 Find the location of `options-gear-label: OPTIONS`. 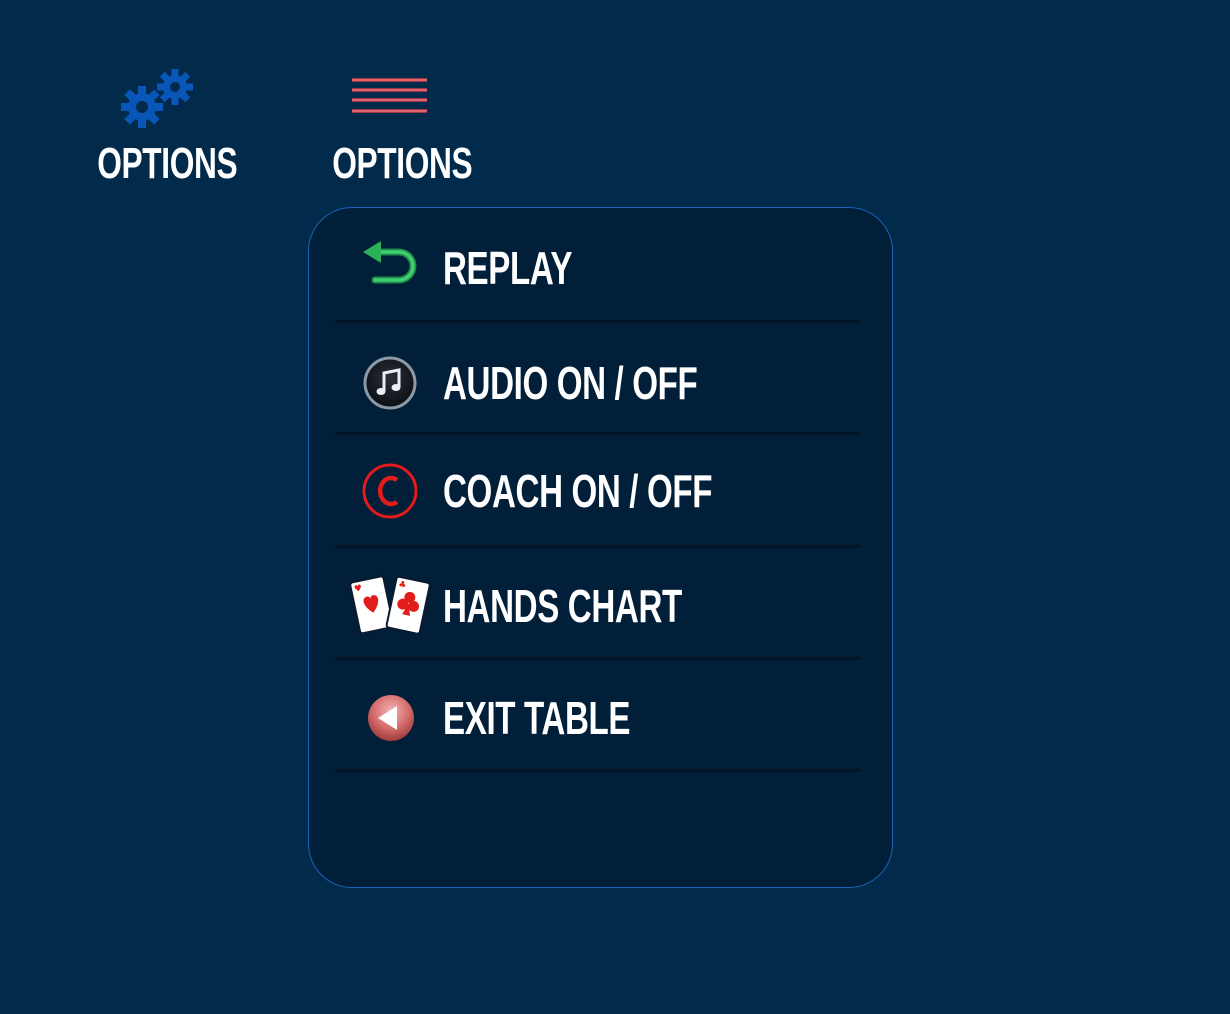

options-gear-label: OPTIONS is located at coordinates (167, 163).